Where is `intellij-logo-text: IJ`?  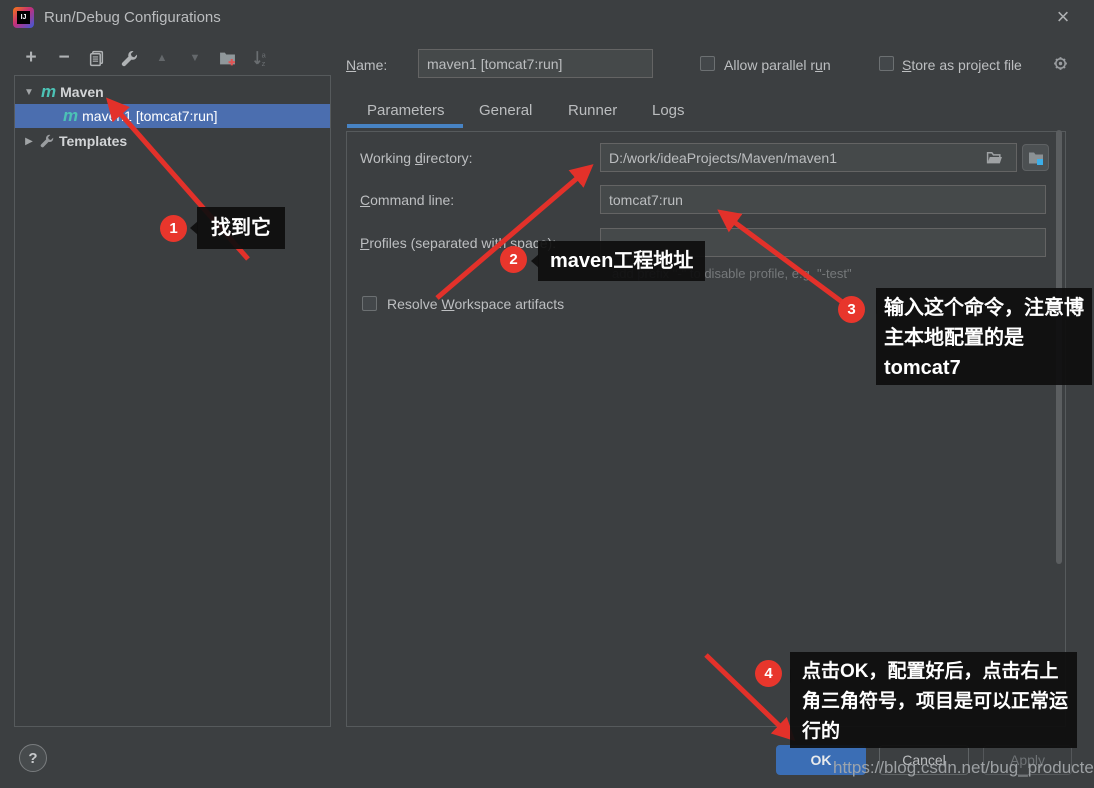 intellij-logo-text: IJ is located at coordinates (23, 17).